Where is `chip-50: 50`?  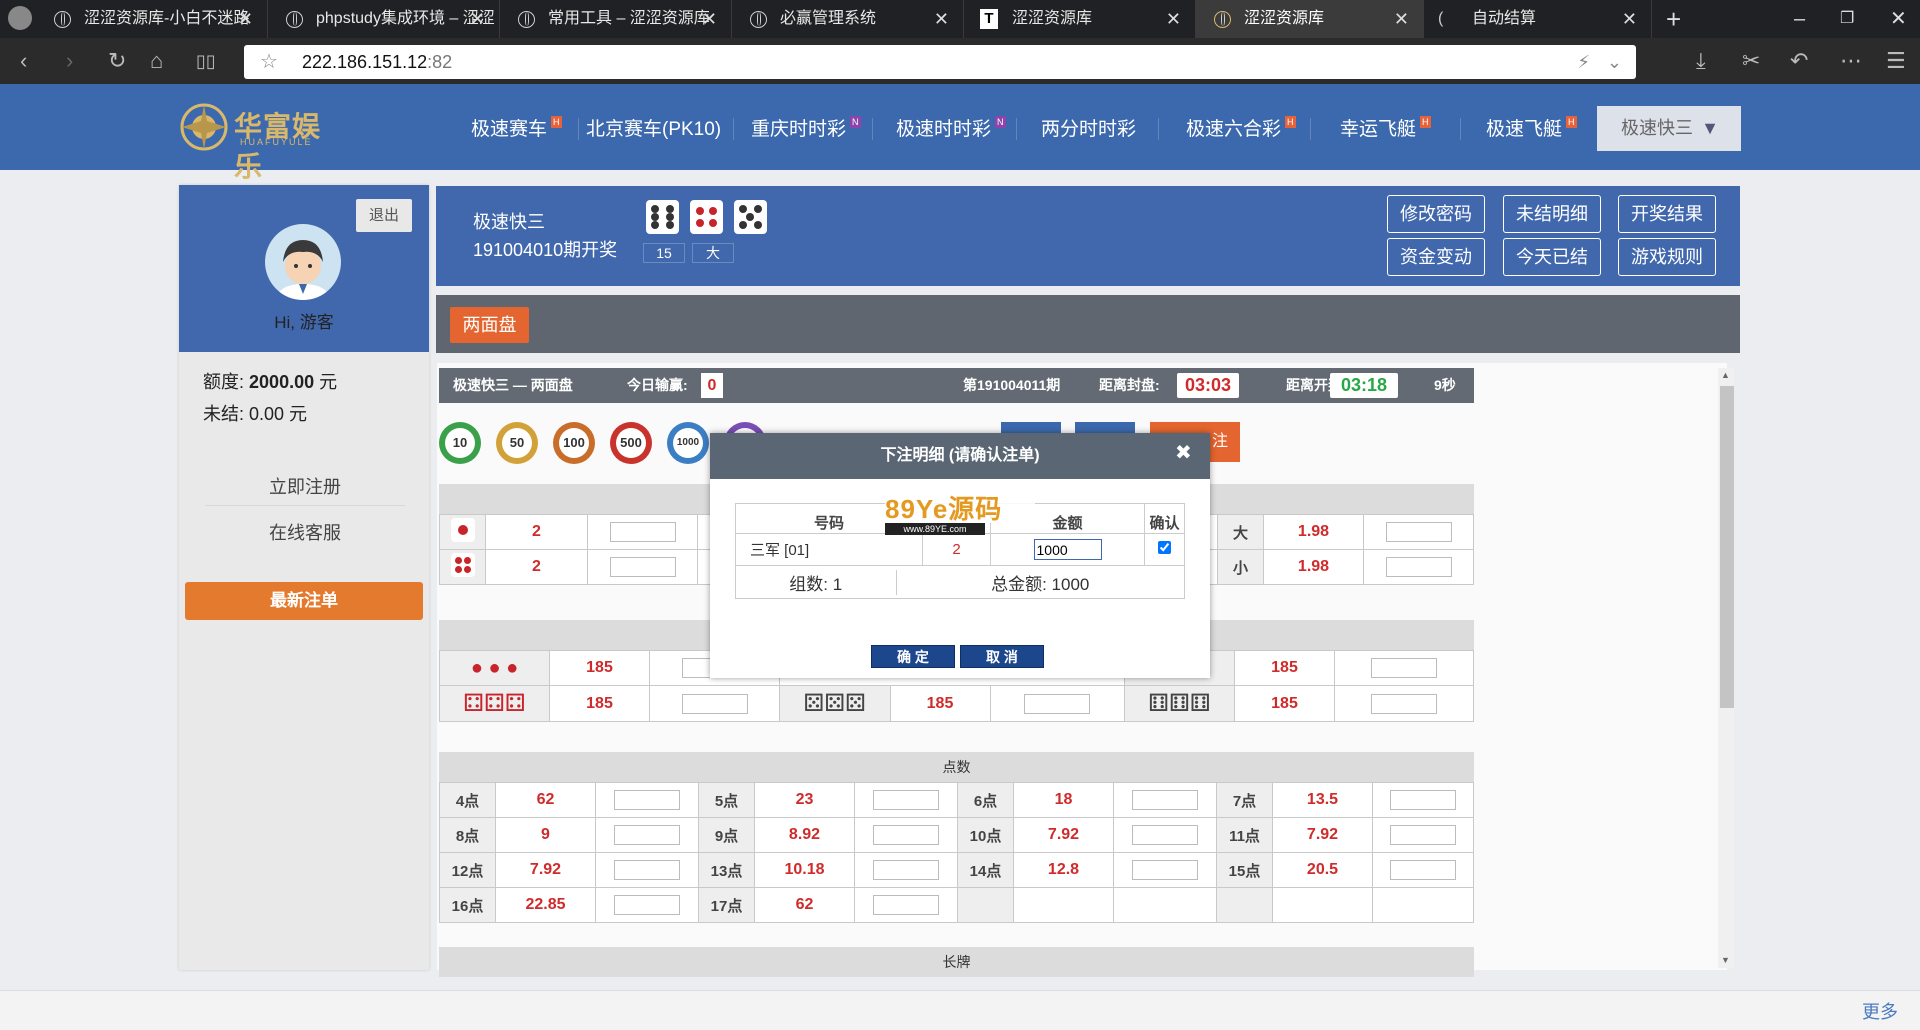 chip-50: 50 is located at coordinates (517, 443).